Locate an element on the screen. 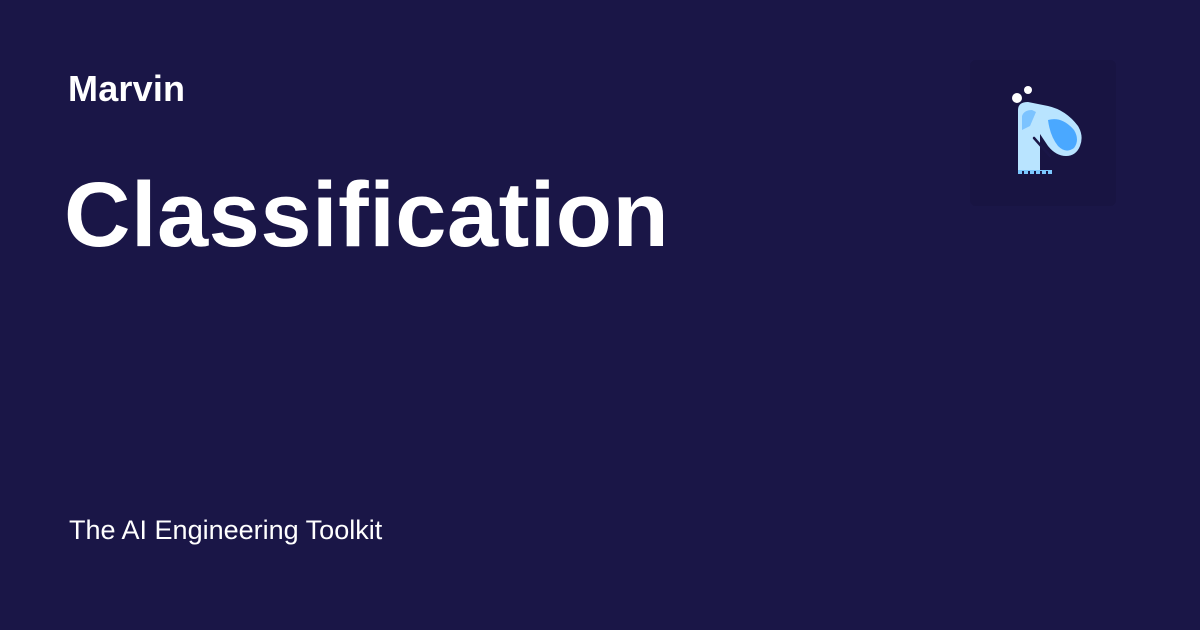  logo-container is located at coordinates (1043, 133).